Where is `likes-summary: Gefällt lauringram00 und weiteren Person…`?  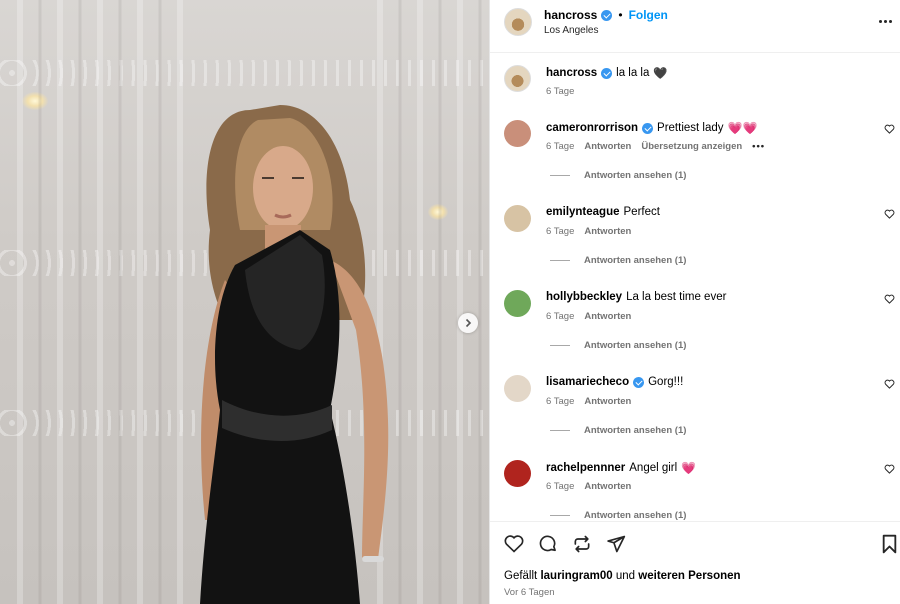 likes-summary: Gefällt lauringram00 und weiteren Person… is located at coordinates (622, 576).